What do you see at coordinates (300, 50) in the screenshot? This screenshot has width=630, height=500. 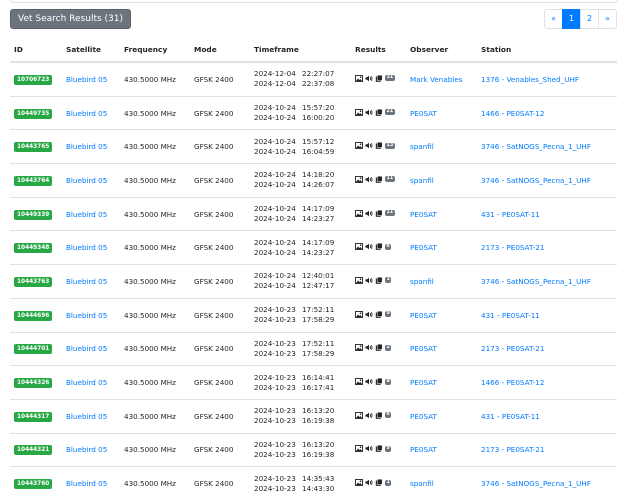 I see `header-timeframe: Timeframe` at bounding box center [300, 50].